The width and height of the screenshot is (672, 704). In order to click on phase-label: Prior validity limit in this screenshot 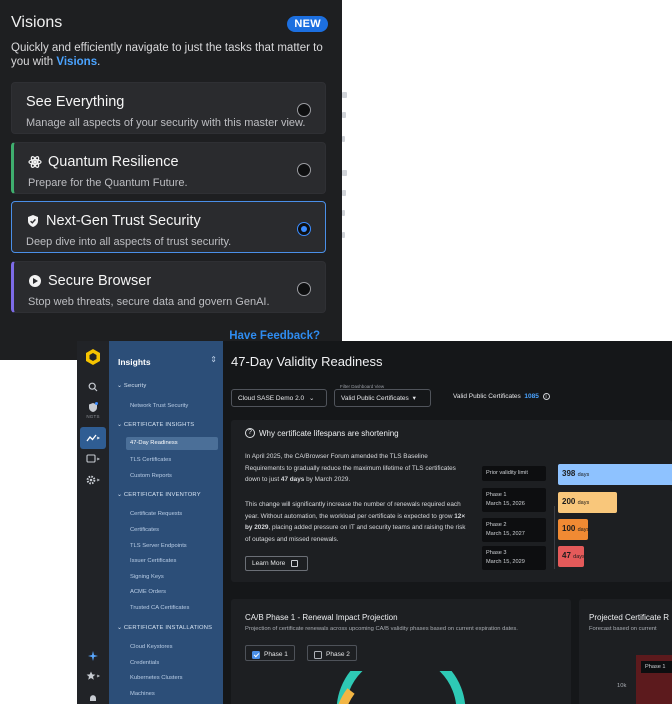, I will do `click(514, 473)`.